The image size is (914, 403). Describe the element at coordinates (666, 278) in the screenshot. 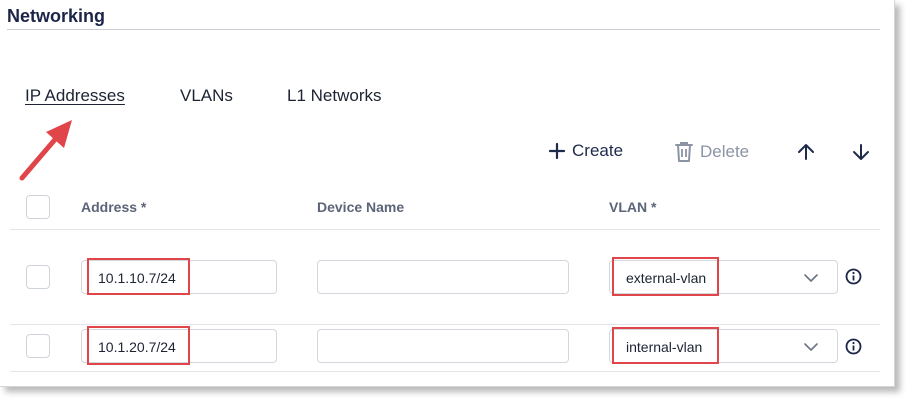

I see `vlan-value: external-vlan` at that location.